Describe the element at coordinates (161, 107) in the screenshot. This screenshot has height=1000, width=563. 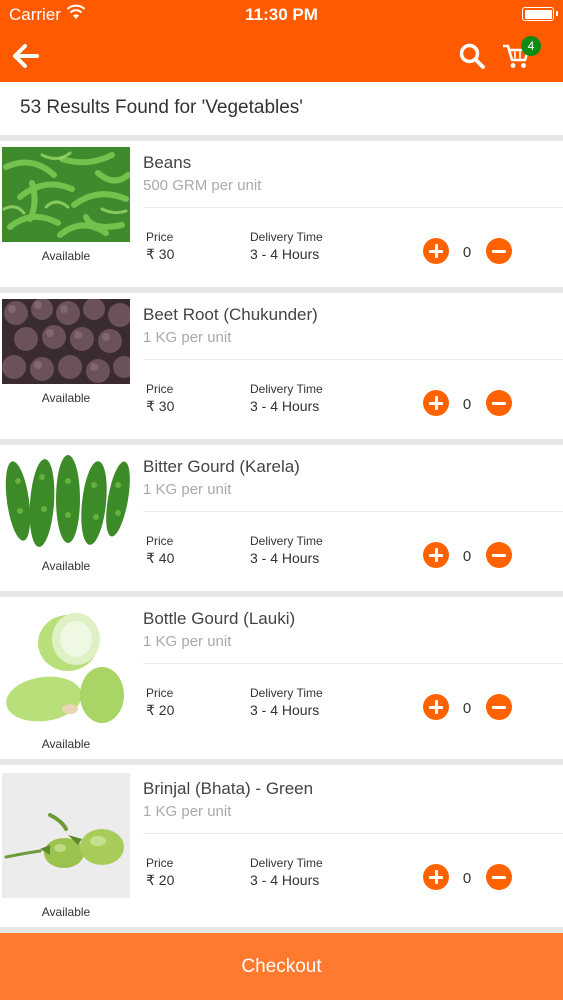
I see `results-count-text: 53 Results Found for 'Vegetables'` at that location.